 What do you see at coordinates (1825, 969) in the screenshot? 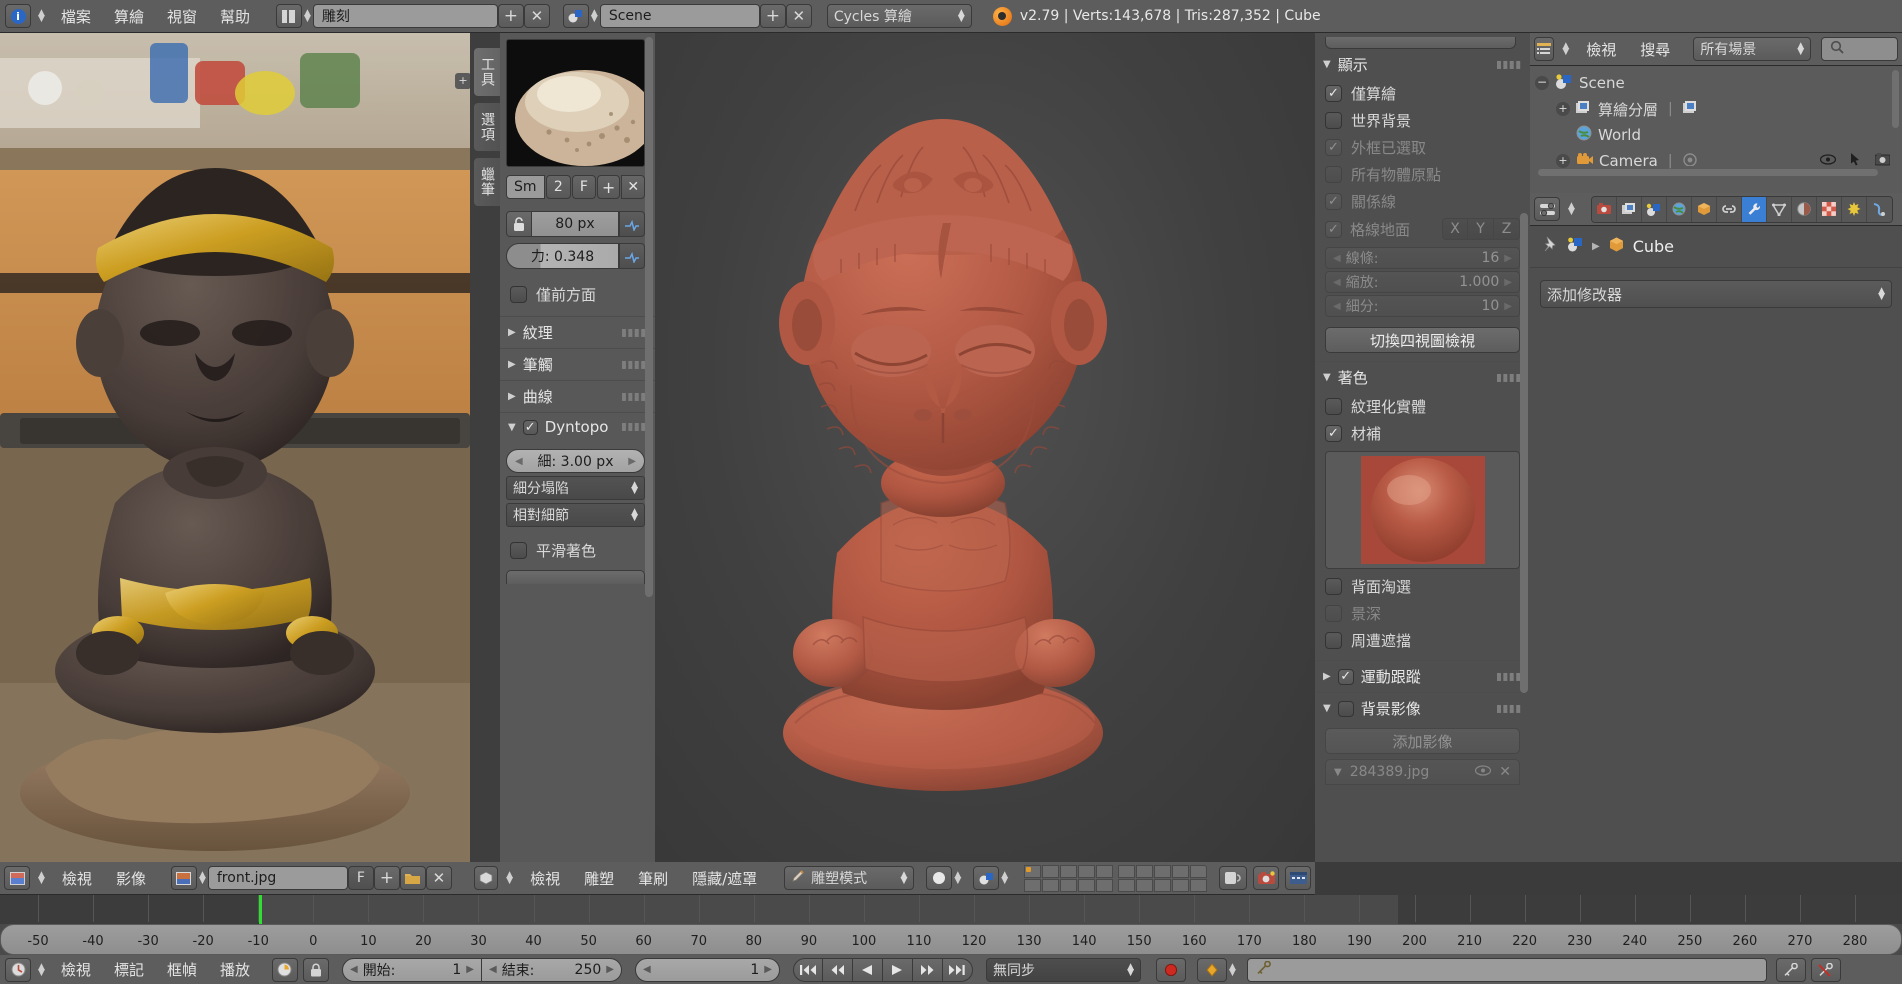
I see `delete-keyframe-icon` at bounding box center [1825, 969].